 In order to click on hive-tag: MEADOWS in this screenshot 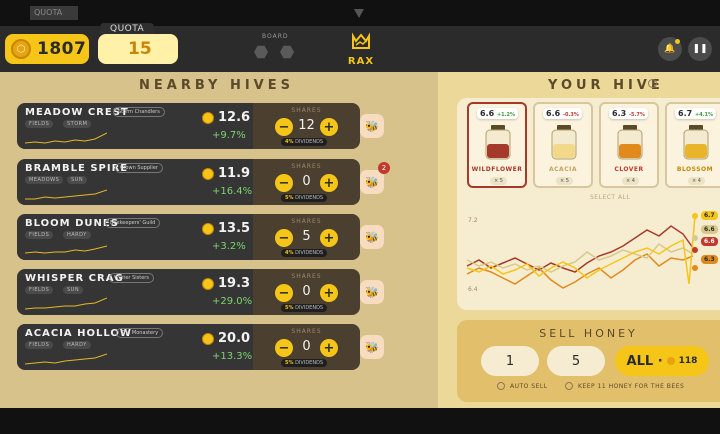, I will do `click(44, 180)`.